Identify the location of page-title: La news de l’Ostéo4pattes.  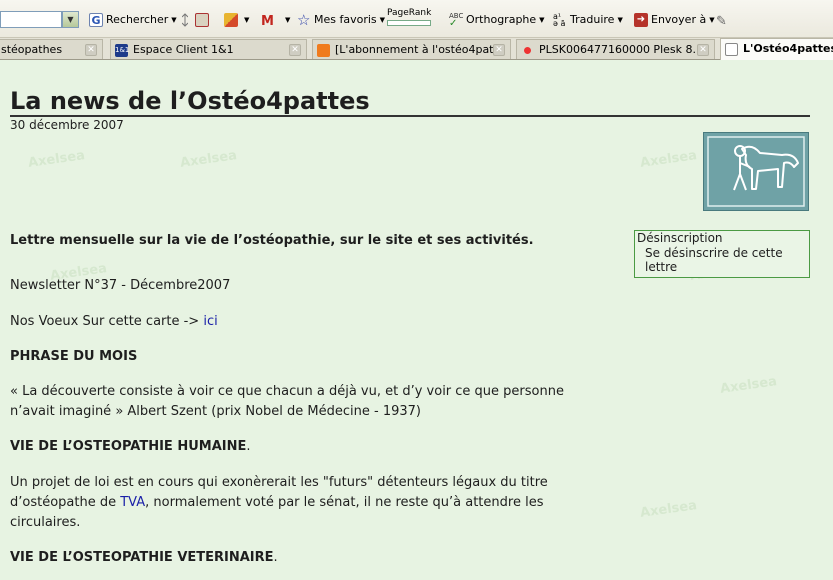
(190, 101).